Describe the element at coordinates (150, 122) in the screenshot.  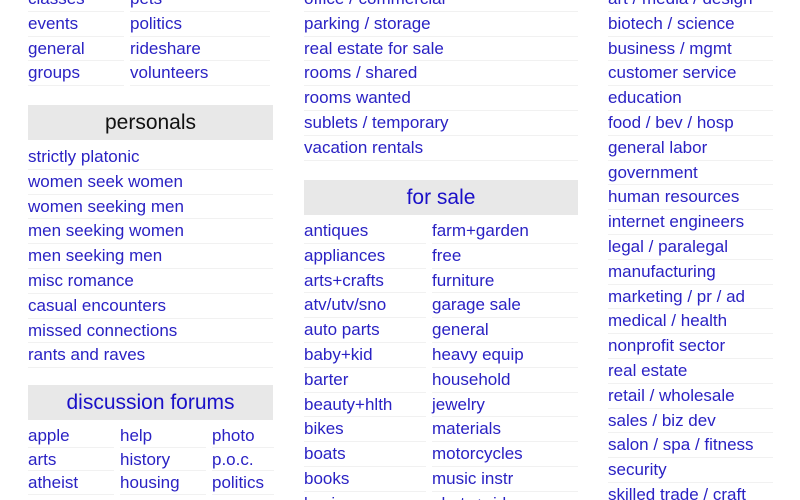
I see `personals-header: personals` at that location.